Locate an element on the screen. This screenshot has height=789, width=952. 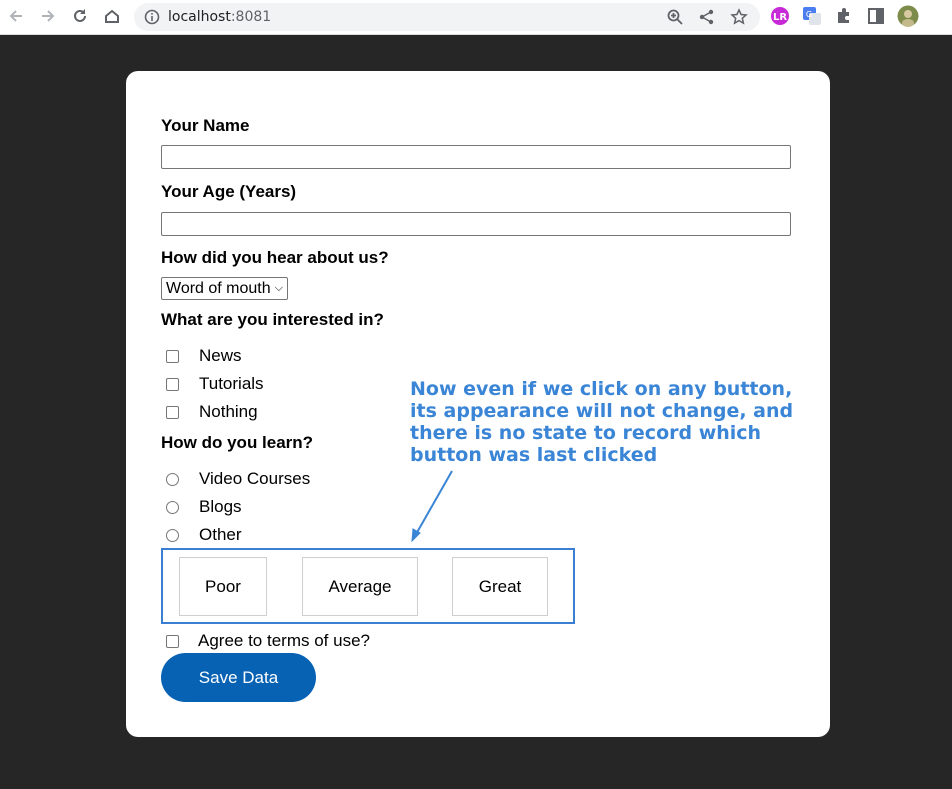
rating-average-button: Average is located at coordinates (360, 586).